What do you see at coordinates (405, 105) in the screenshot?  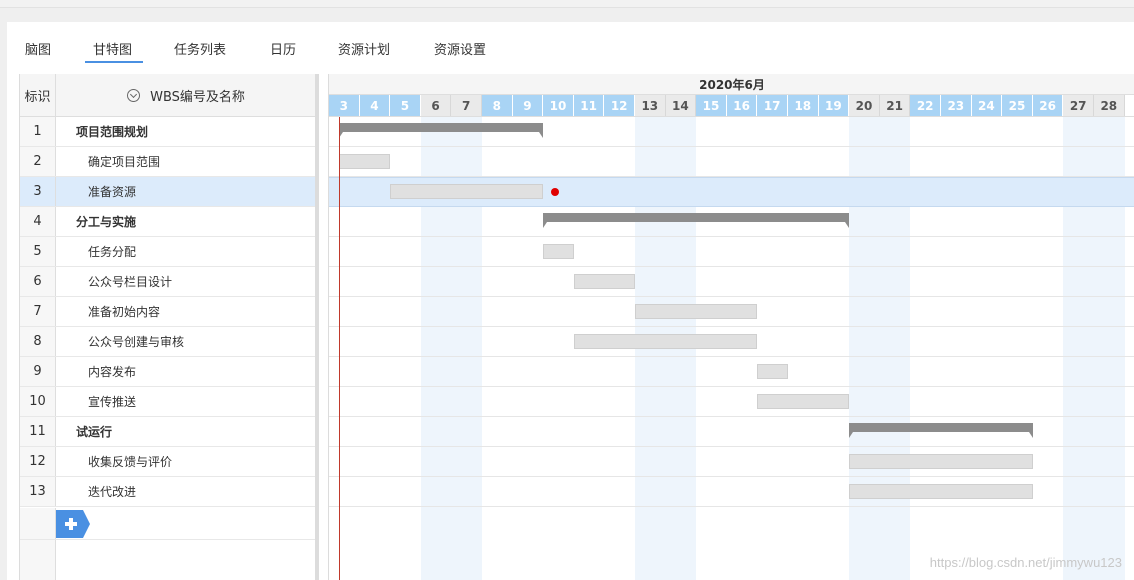 I see `day-cell: 5` at bounding box center [405, 105].